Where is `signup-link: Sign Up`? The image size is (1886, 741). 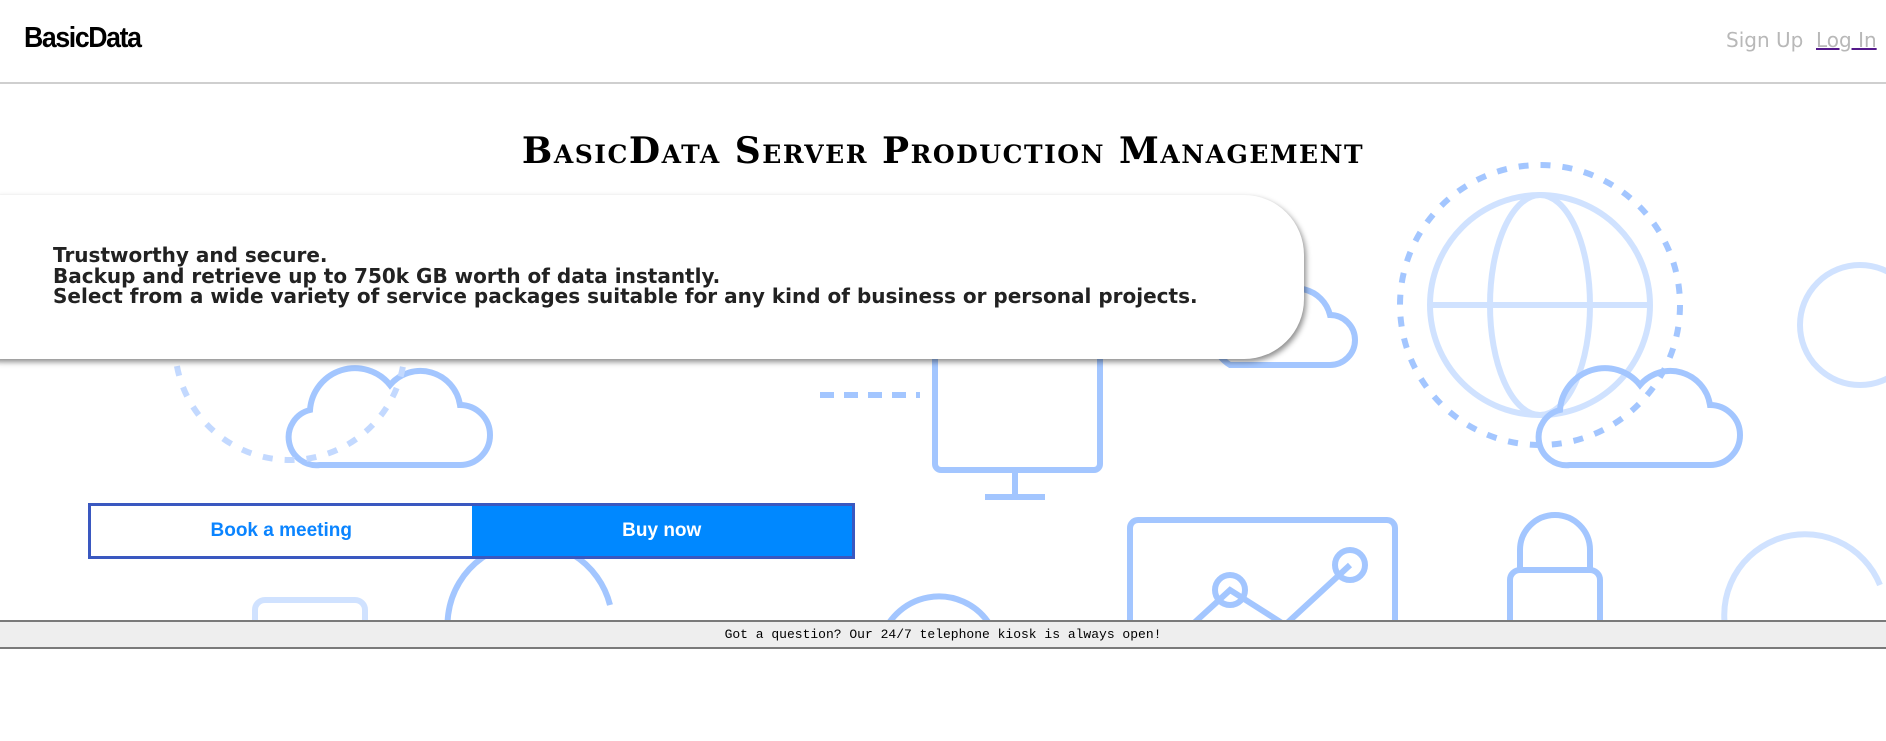
signup-link: Sign Up is located at coordinates (1764, 40).